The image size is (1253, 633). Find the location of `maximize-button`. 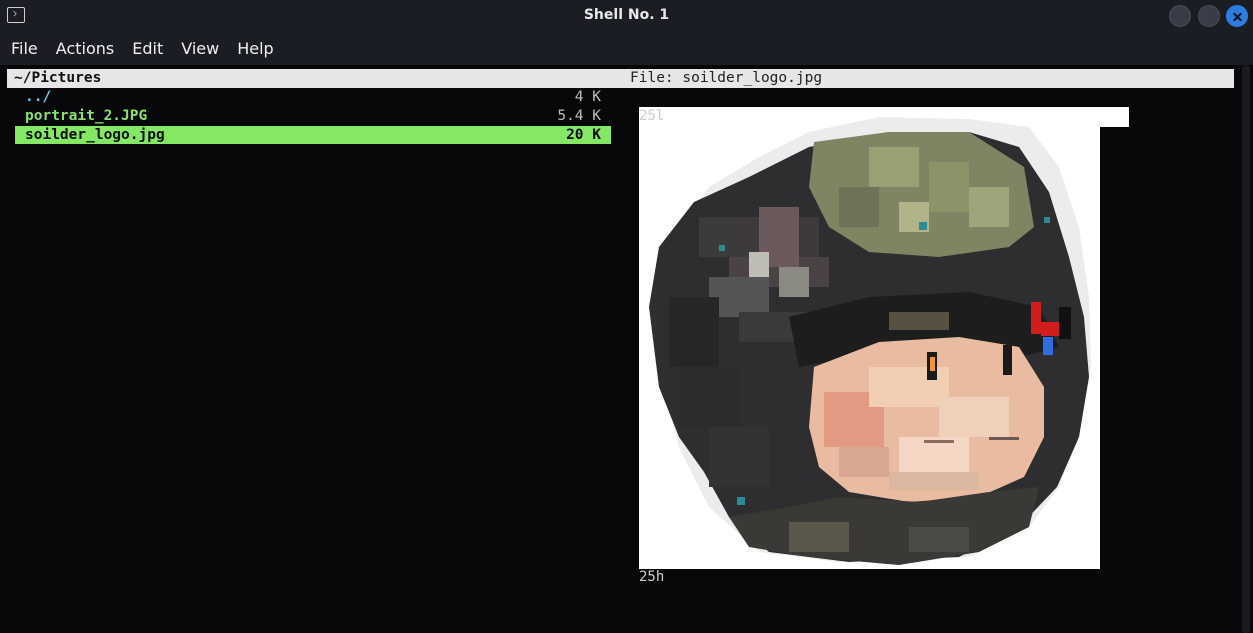

maximize-button is located at coordinates (1209, 16).